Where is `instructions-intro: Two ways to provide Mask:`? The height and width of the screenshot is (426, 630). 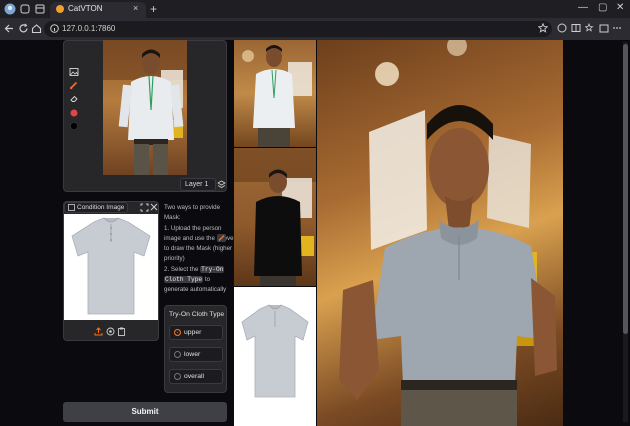
instructions-intro: Two ways to provide Mask: is located at coordinates (192, 213).